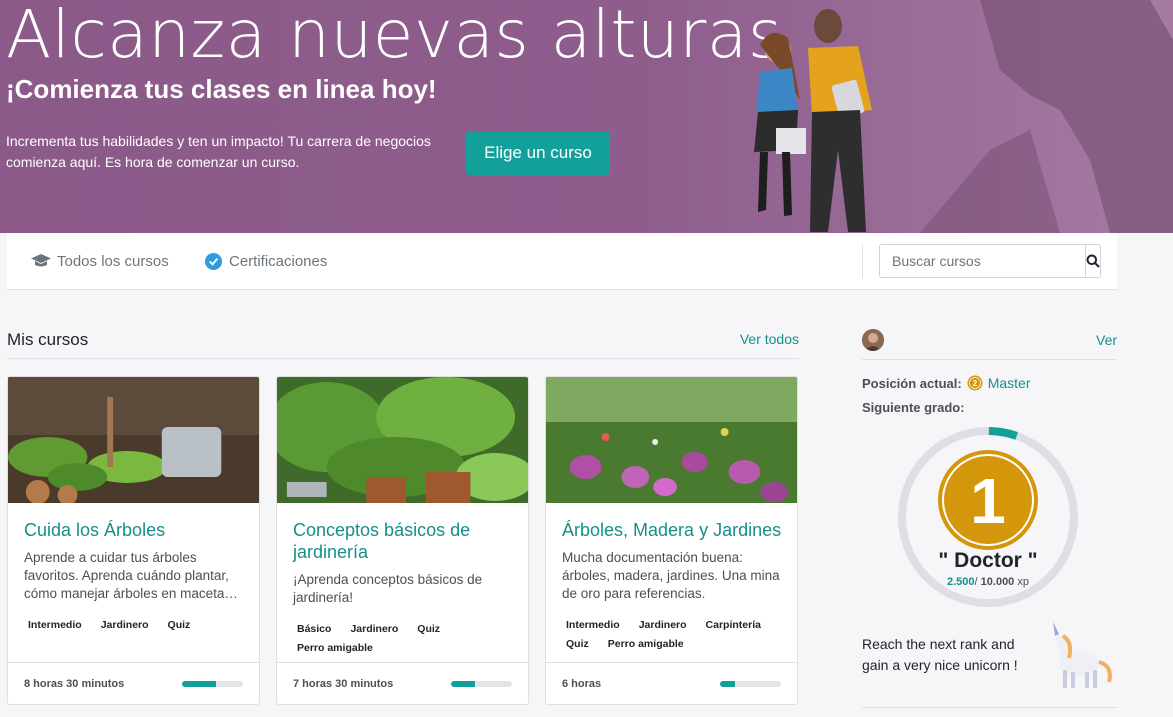  Describe the element at coordinates (961, 582) in the screenshot. I see `xp-current: 2.500` at that location.